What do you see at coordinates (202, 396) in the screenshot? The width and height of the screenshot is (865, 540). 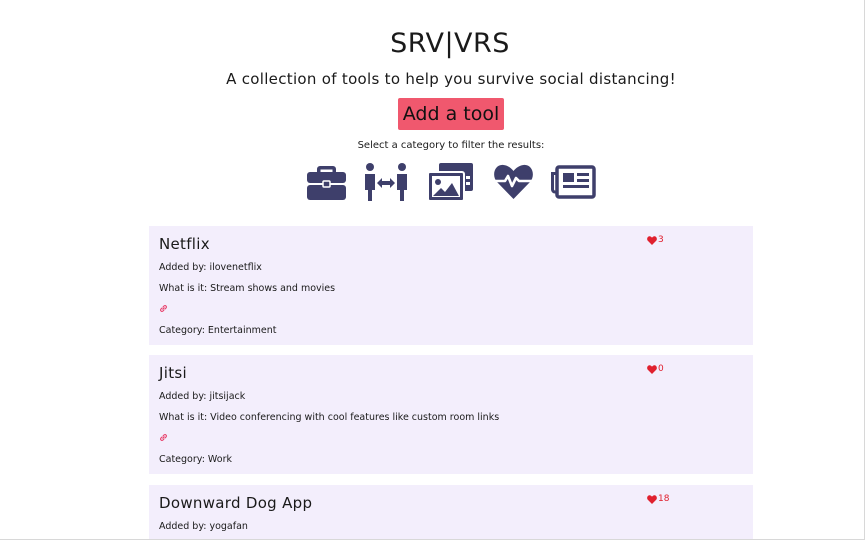 I see `tool-added-by: Added by: jitsijack` at bounding box center [202, 396].